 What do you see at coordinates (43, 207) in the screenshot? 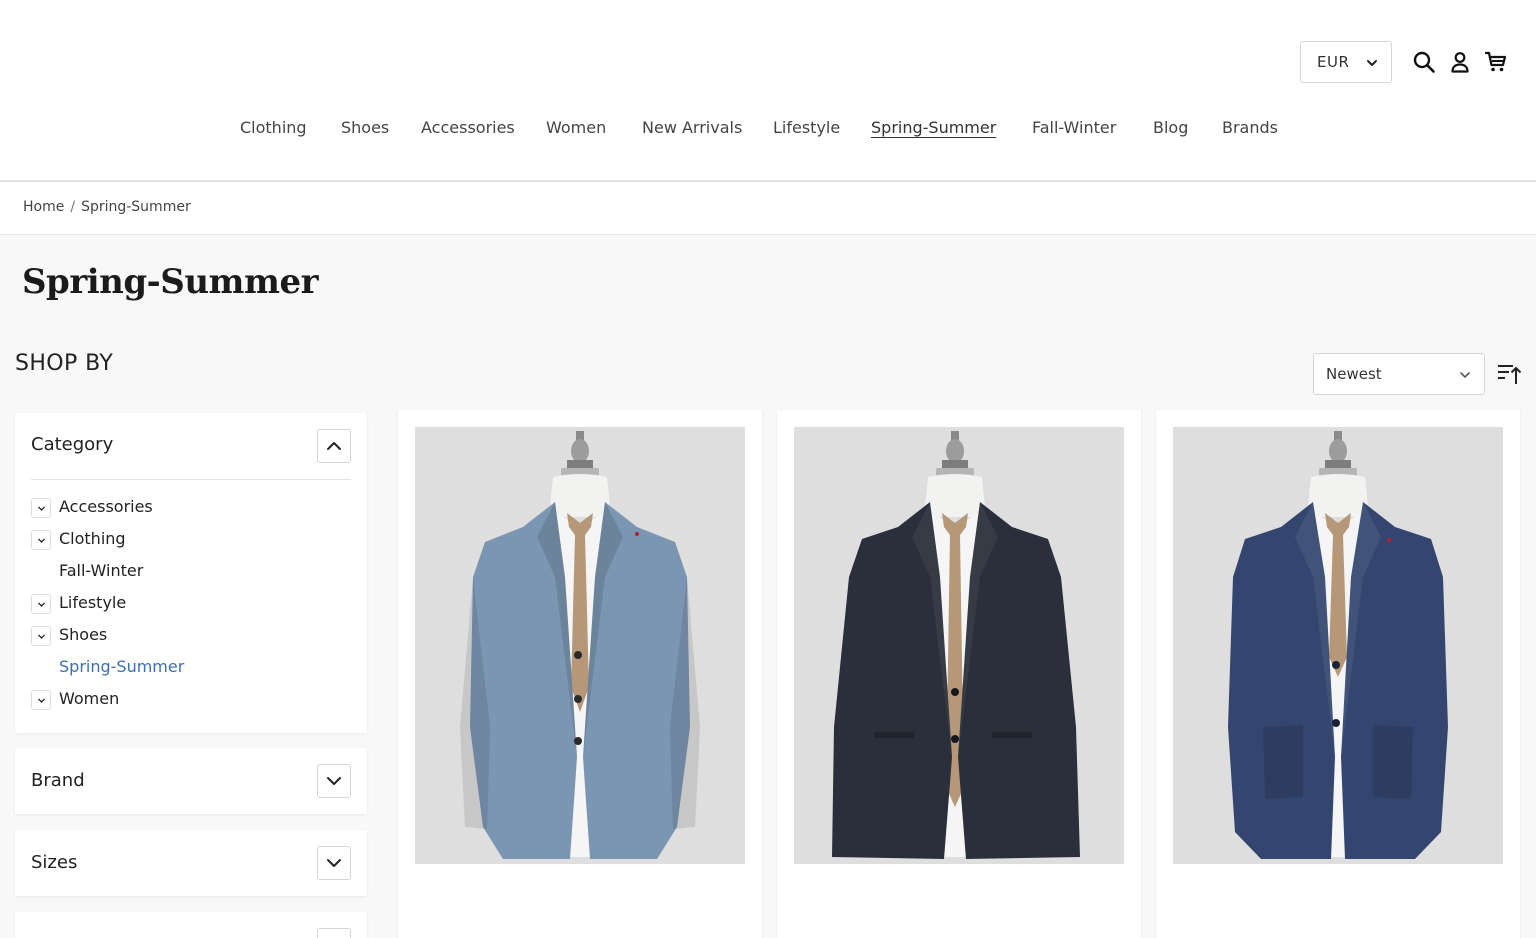
I see `breadcrumb-home: Home` at bounding box center [43, 207].